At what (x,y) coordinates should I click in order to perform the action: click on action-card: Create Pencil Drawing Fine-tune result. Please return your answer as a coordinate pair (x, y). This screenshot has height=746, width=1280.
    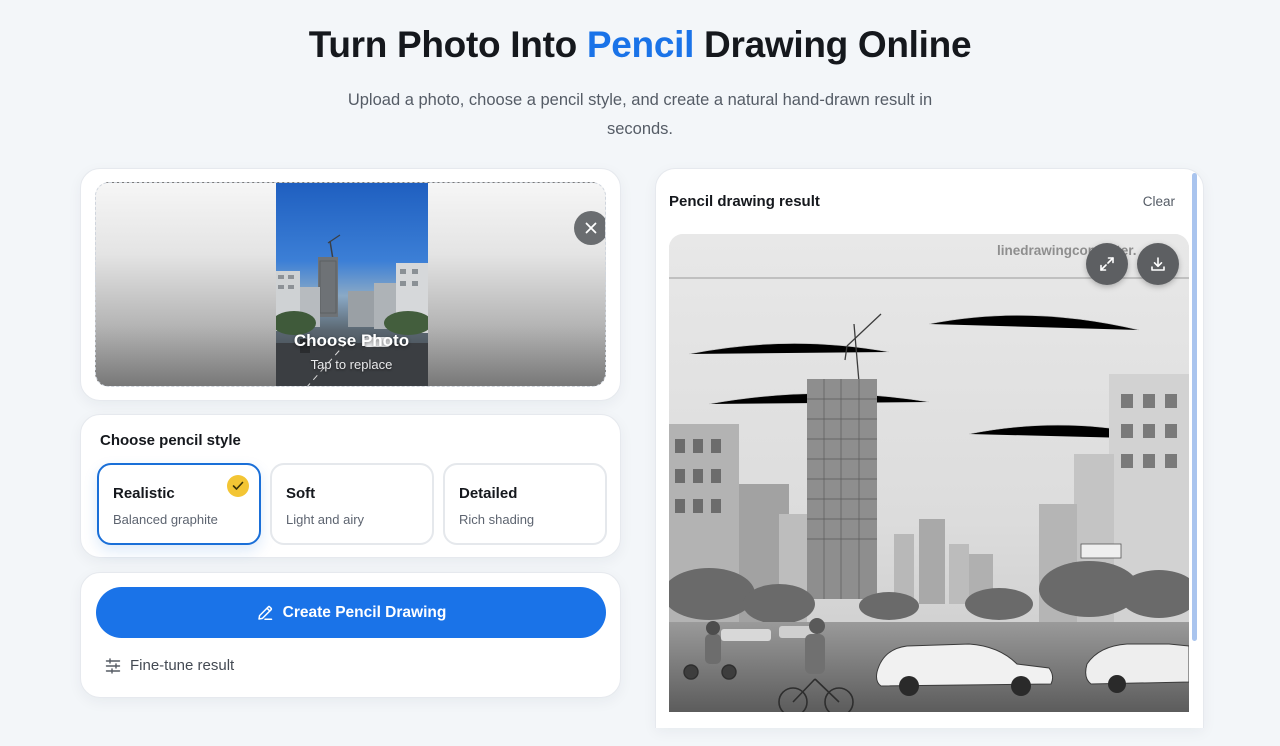
    Looking at the image, I should click on (350, 635).